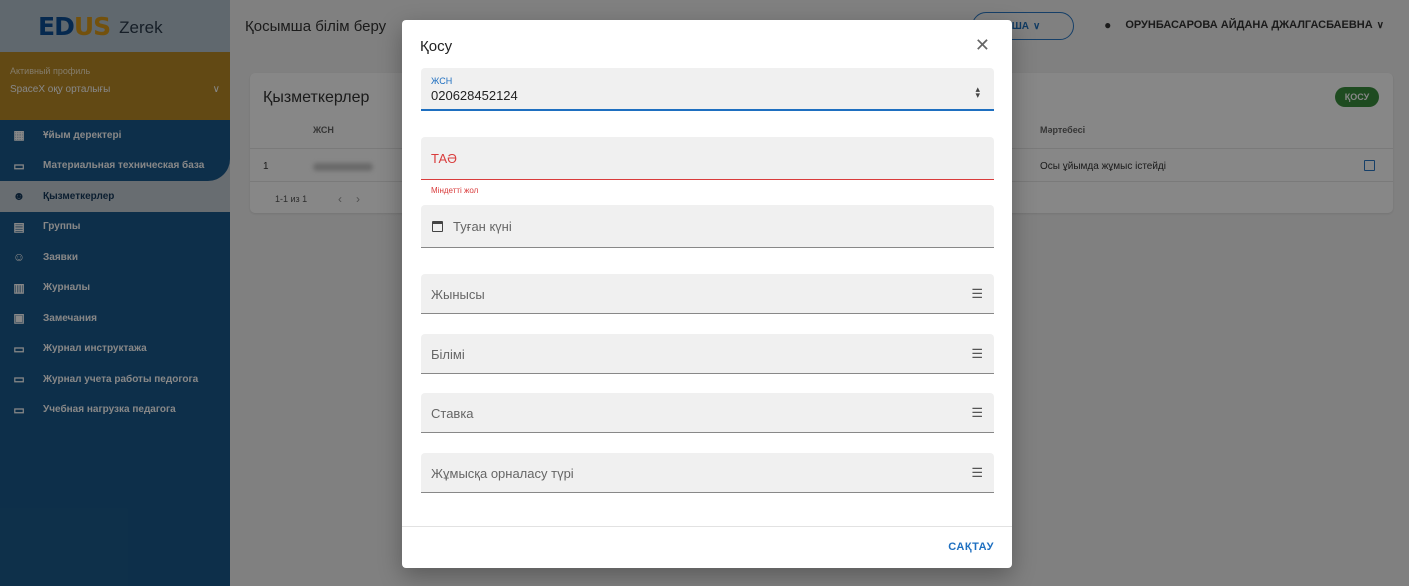 The height and width of the screenshot is (586, 1409). What do you see at coordinates (482, 226) in the screenshot?
I see `birth-date-label: Туған күні` at bounding box center [482, 226].